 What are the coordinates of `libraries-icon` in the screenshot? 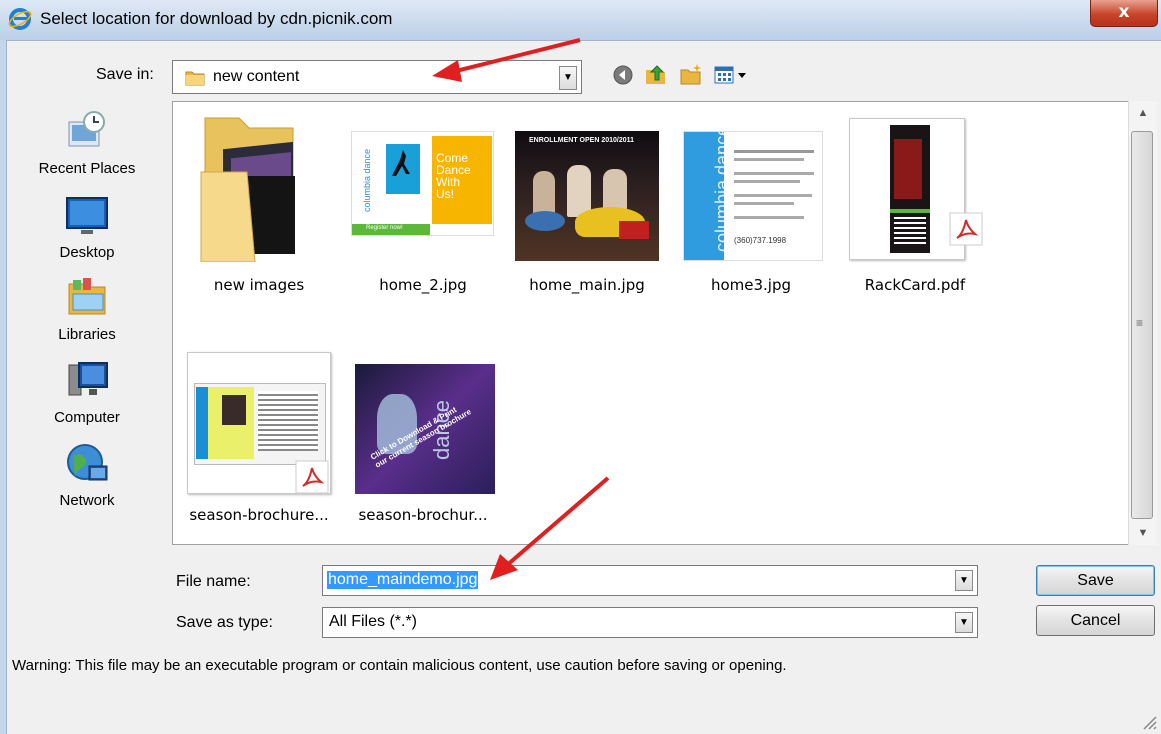 It's located at (87, 296).